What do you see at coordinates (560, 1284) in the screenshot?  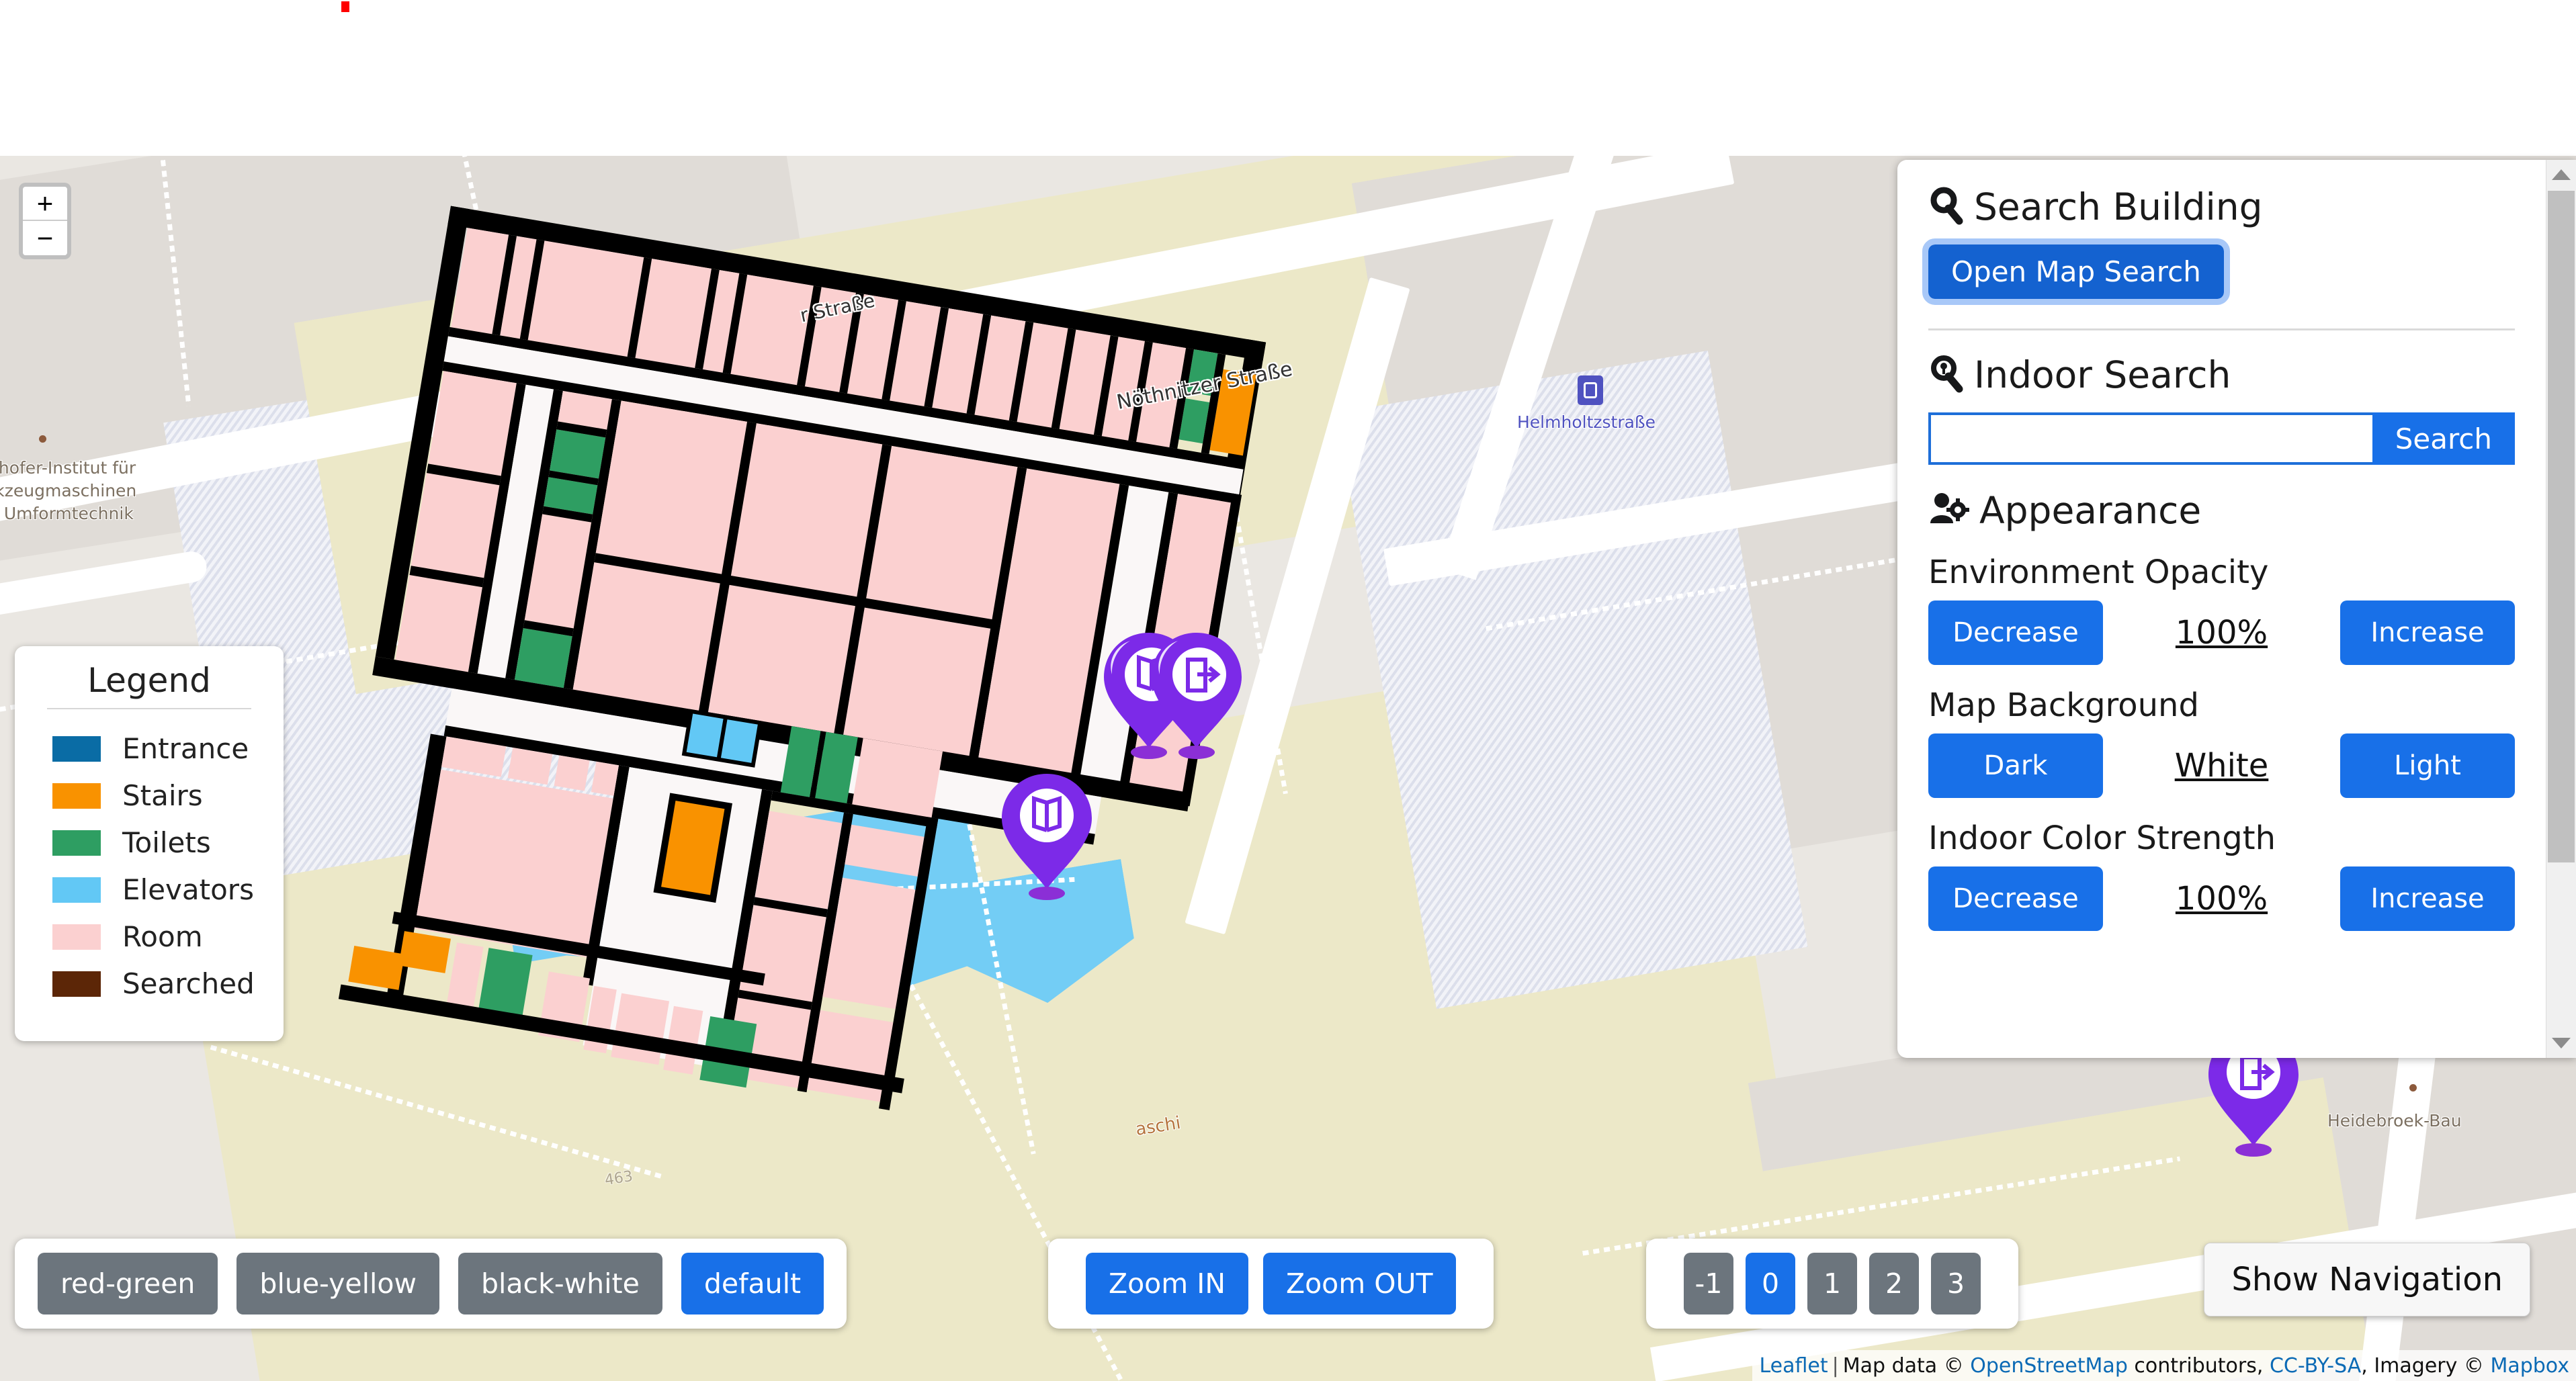 I see `palette-button-black-white: black-white` at bounding box center [560, 1284].